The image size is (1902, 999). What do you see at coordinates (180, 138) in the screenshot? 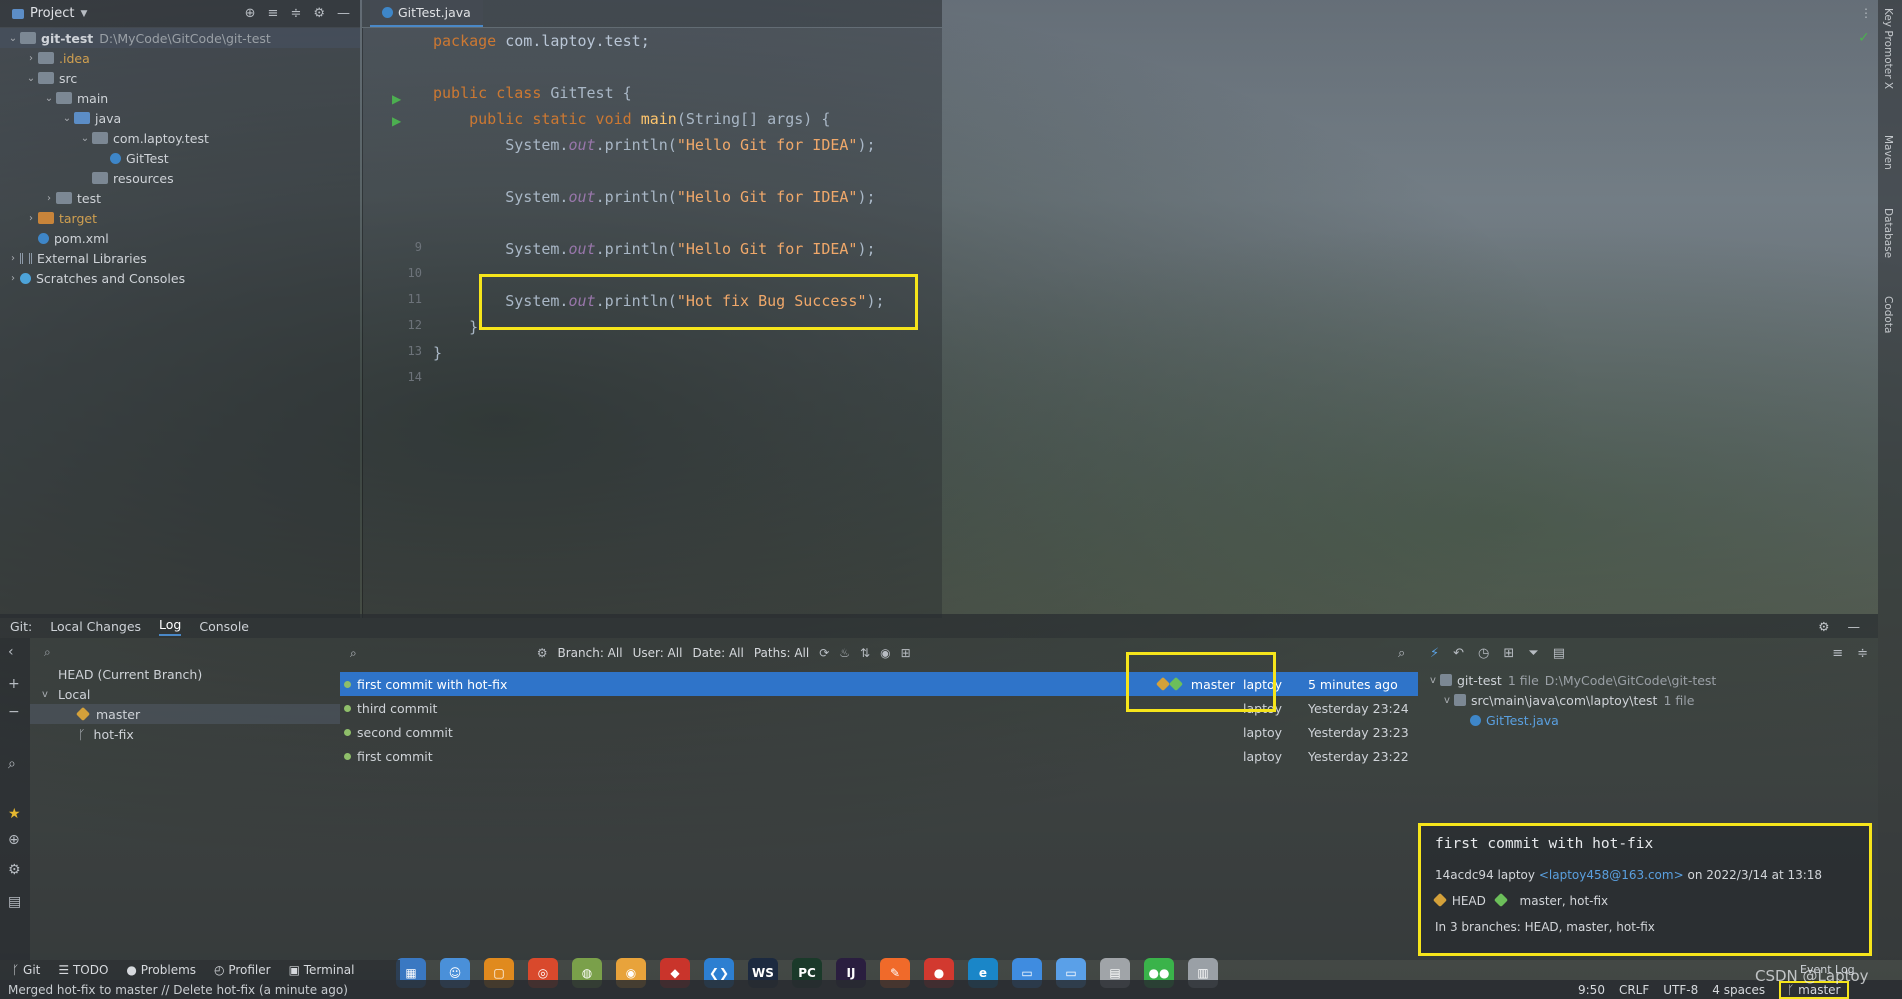
I see `tree-item: ⌄ com.laptoy.test` at bounding box center [180, 138].